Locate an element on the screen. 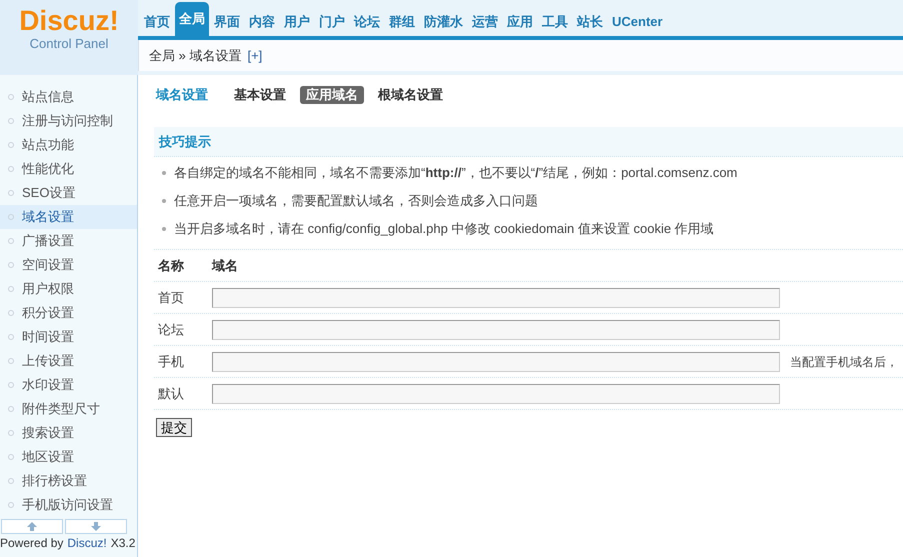 The height and width of the screenshot is (557, 903). row-label: 手机 is located at coordinates (171, 361).